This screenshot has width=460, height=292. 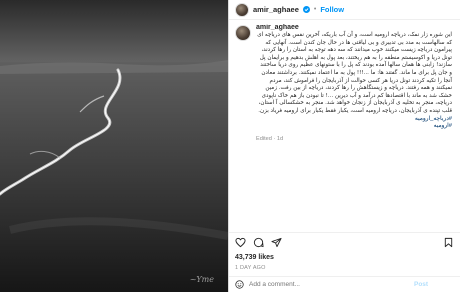 What do you see at coordinates (421, 284) in the screenshot?
I see `post-comment-button: Post` at bounding box center [421, 284].